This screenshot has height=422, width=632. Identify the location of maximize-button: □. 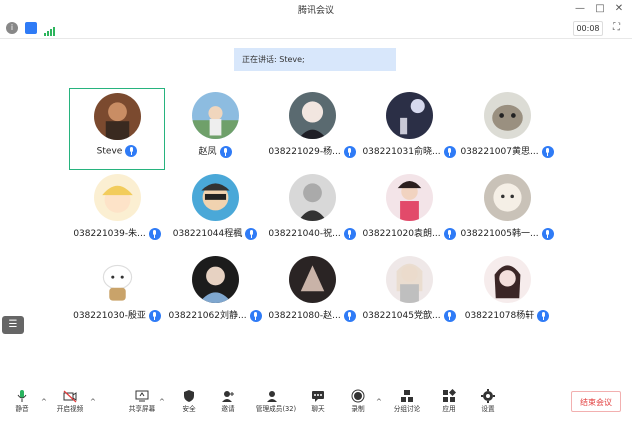
(600, 9).